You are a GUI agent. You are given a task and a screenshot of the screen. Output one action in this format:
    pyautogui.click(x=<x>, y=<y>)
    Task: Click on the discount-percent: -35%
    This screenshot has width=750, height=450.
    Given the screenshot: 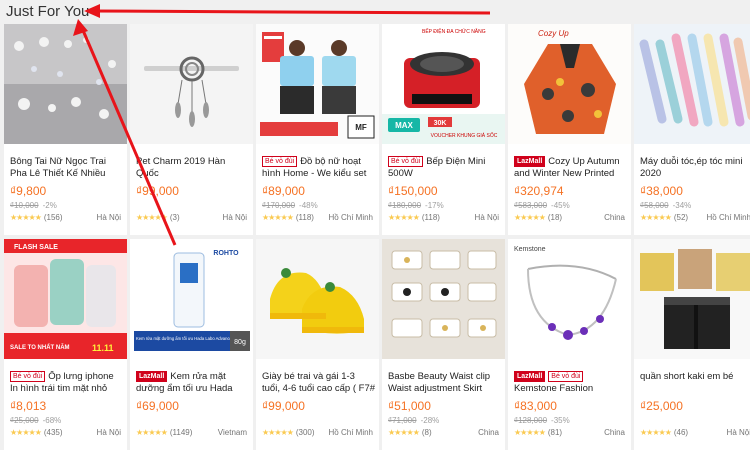 What is the action you would take?
    pyautogui.click(x=560, y=420)
    